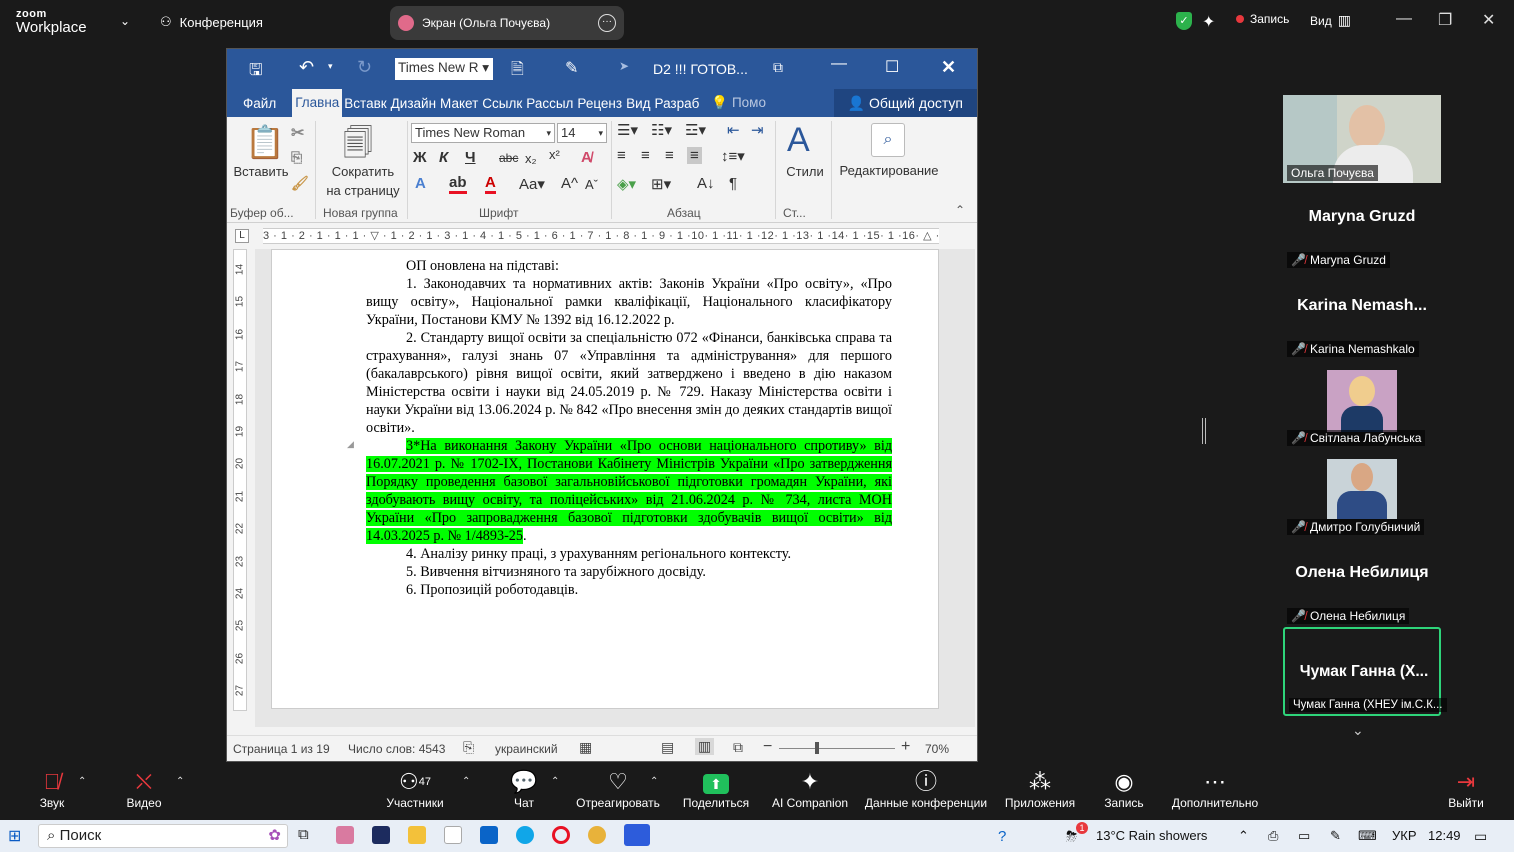 The image size is (1514, 852). What do you see at coordinates (1335, 836) in the screenshot?
I see `pen-icon: ✎` at bounding box center [1335, 836].